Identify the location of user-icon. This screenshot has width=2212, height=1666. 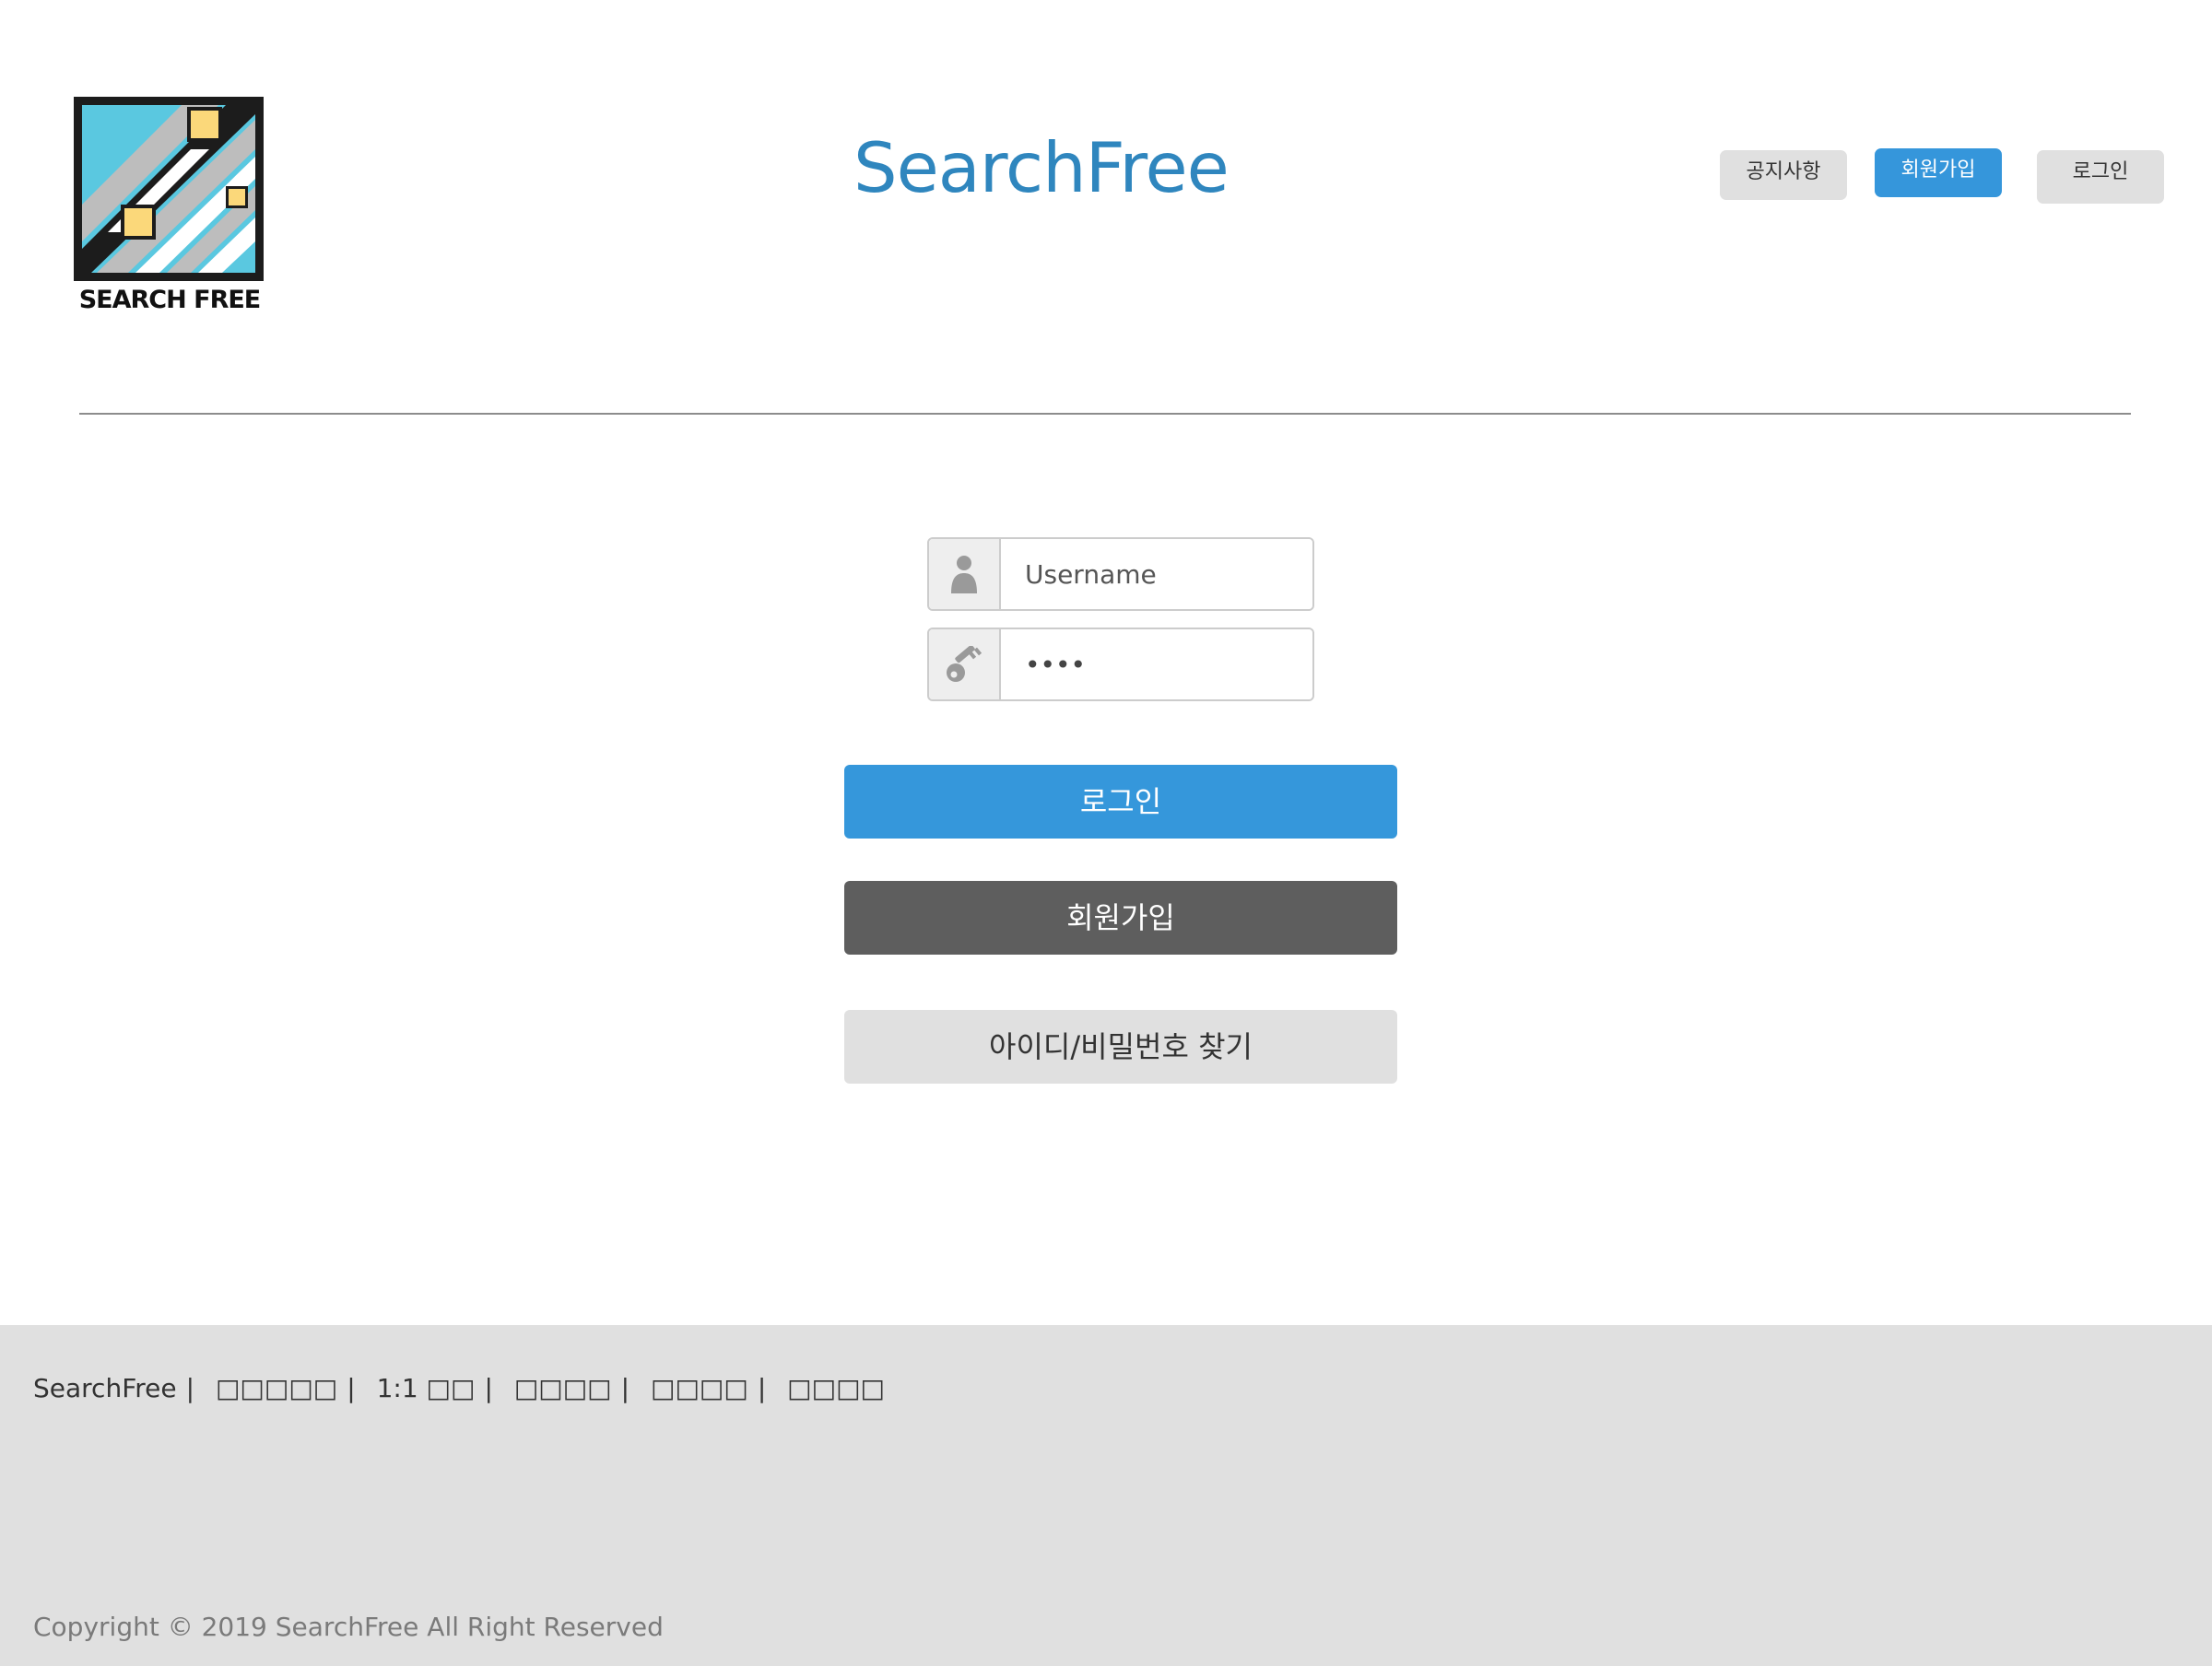
(965, 574).